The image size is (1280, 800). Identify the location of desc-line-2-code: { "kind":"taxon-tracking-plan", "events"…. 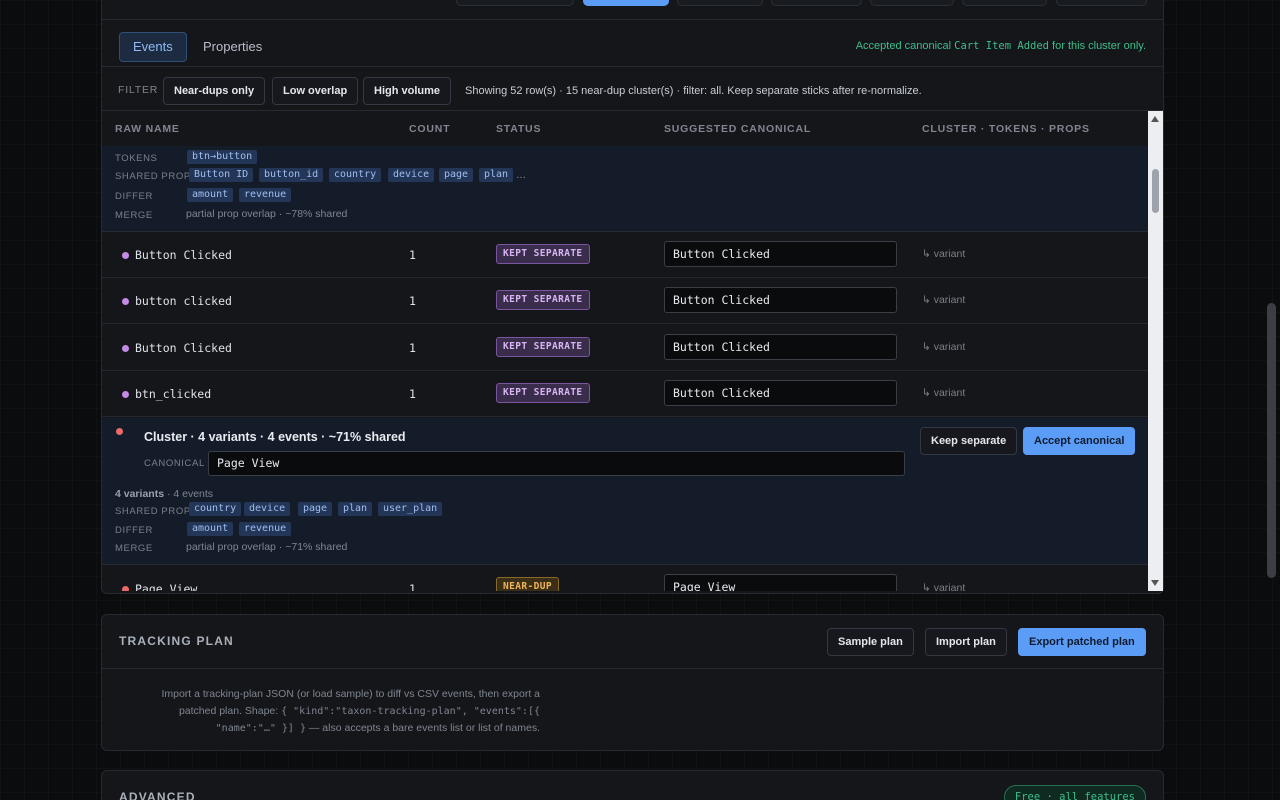
(410, 711).